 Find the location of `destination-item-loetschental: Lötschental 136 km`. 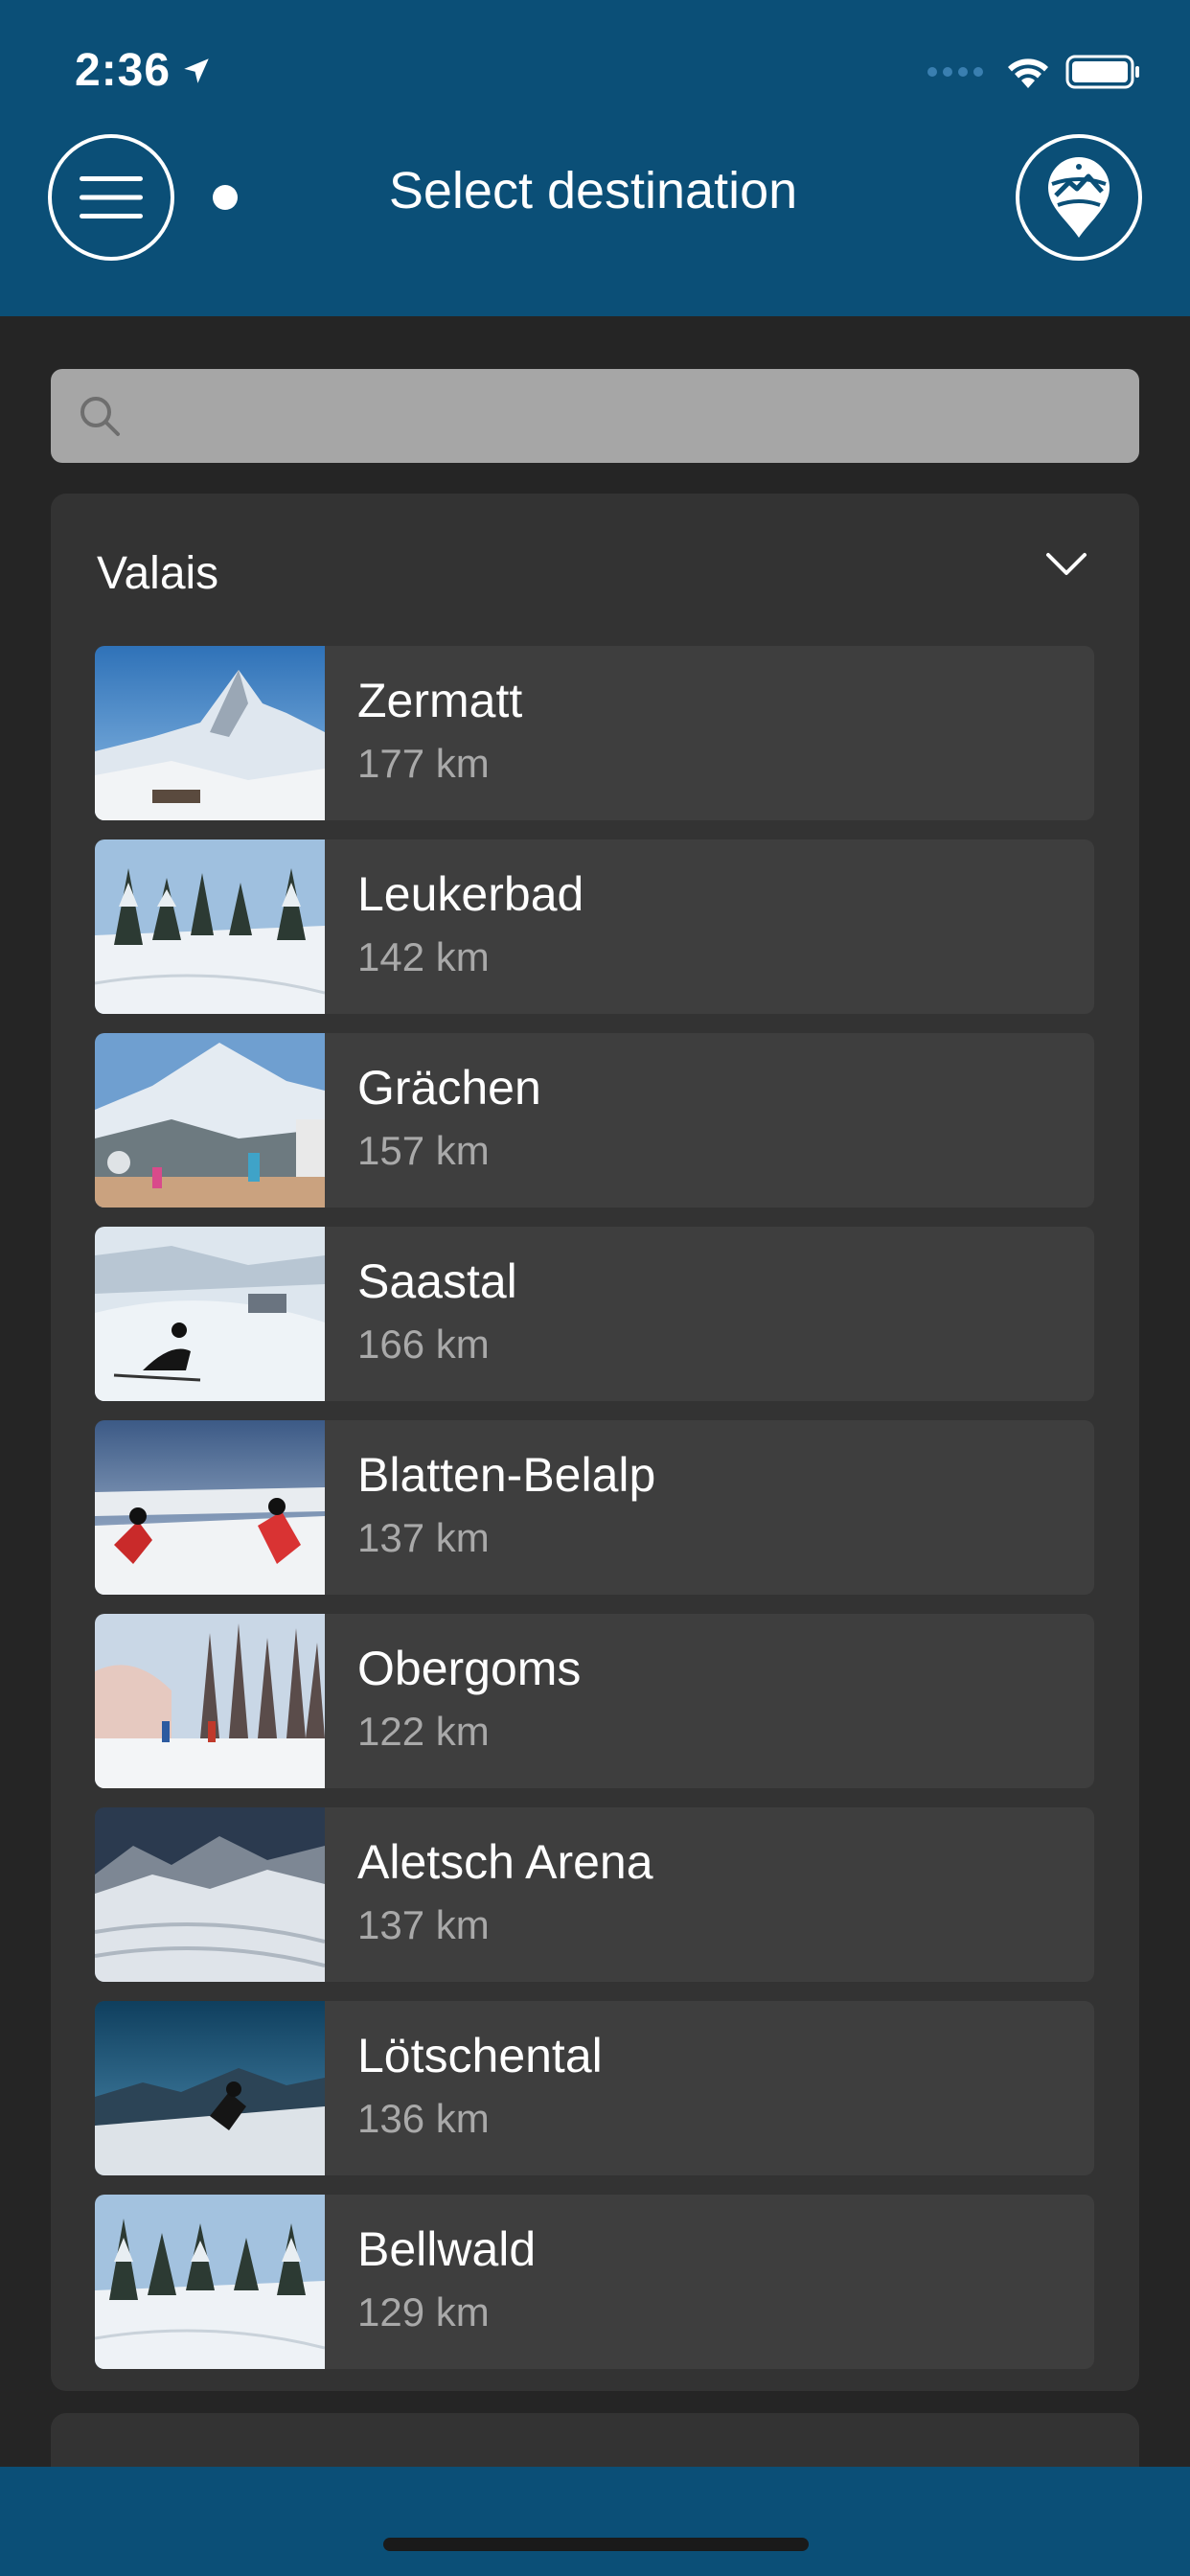

destination-item-loetschental: Lötschental 136 km is located at coordinates (594, 2088).